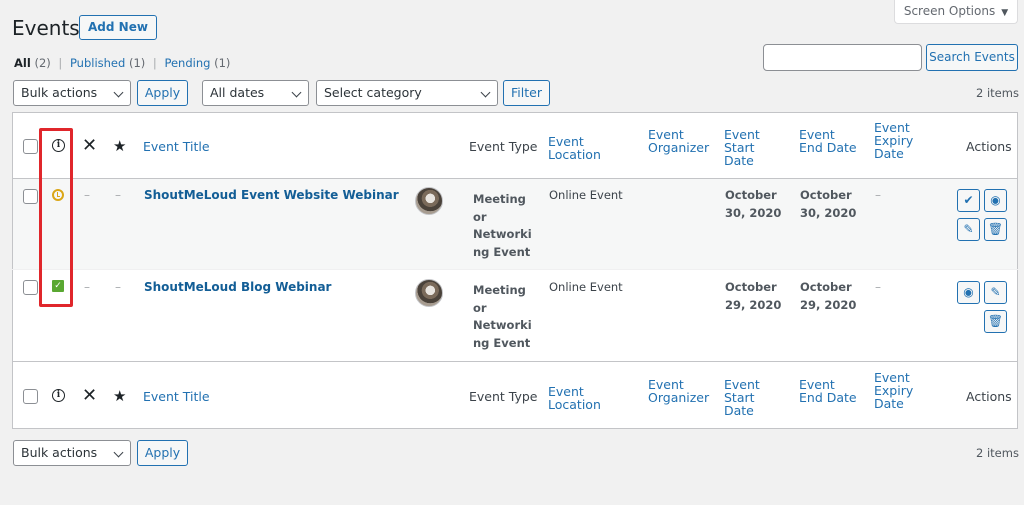  What do you see at coordinates (997, 453) in the screenshot?
I see `items-count-bottom: 2 items` at bounding box center [997, 453].